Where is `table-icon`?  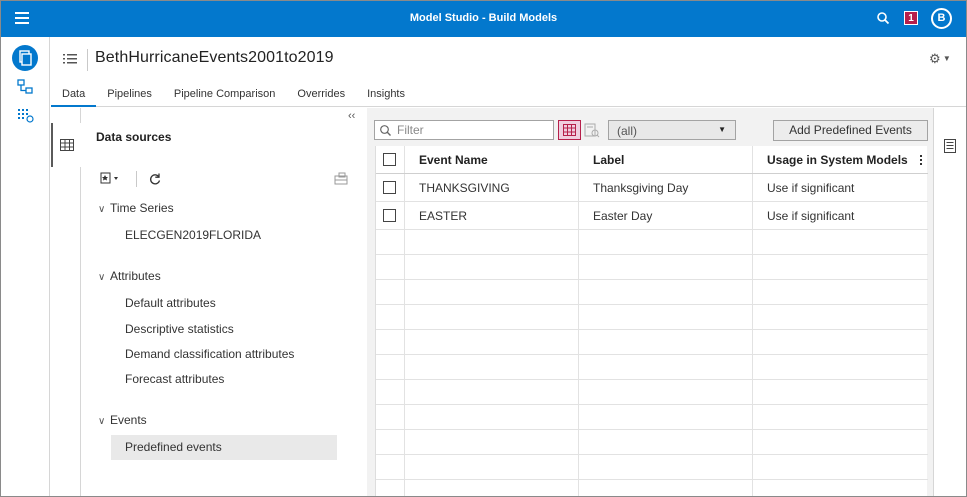
table-icon is located at coordinates (67, 145).